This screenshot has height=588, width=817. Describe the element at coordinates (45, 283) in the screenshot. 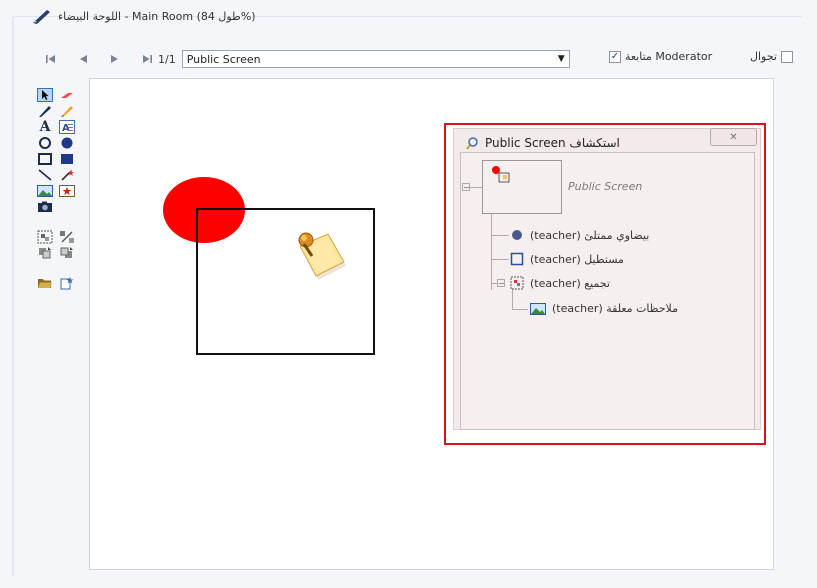

I see `open-folder-icon` at that location.